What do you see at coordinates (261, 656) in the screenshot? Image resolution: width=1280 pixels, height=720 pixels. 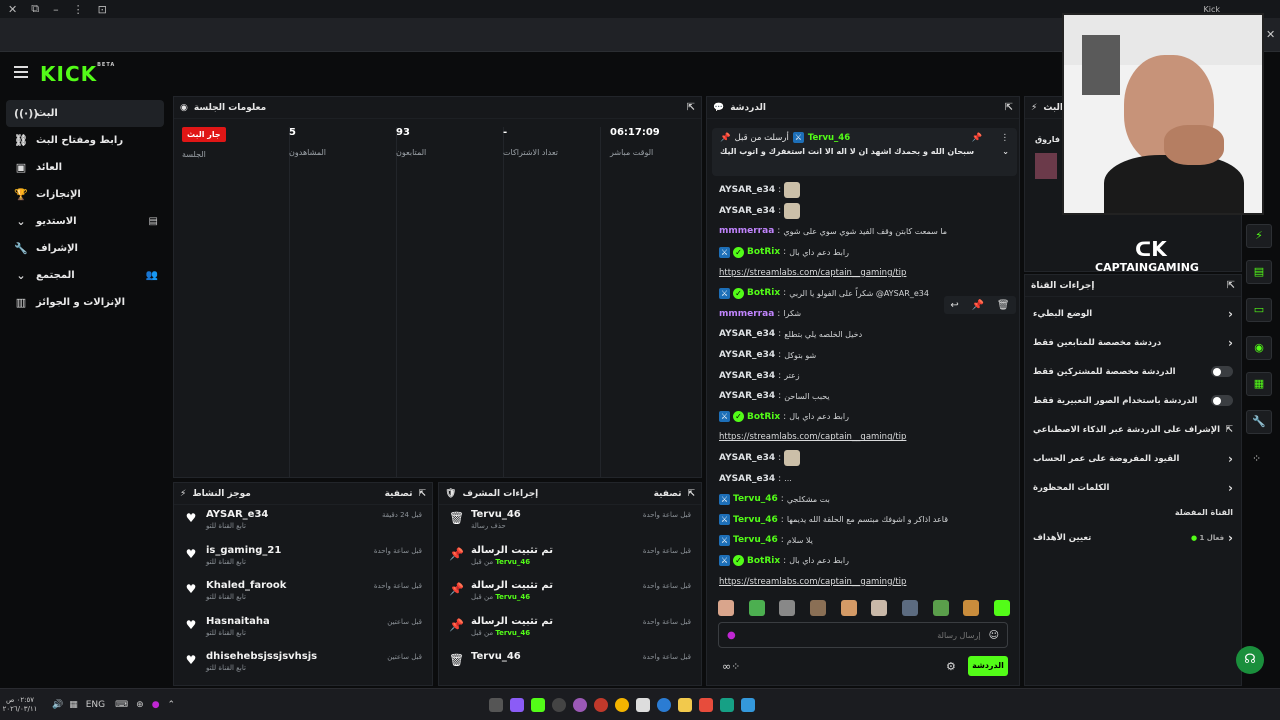 I see `activity-user: dhisehebsjssjsvhsjs` at bounding box center [261, 656].